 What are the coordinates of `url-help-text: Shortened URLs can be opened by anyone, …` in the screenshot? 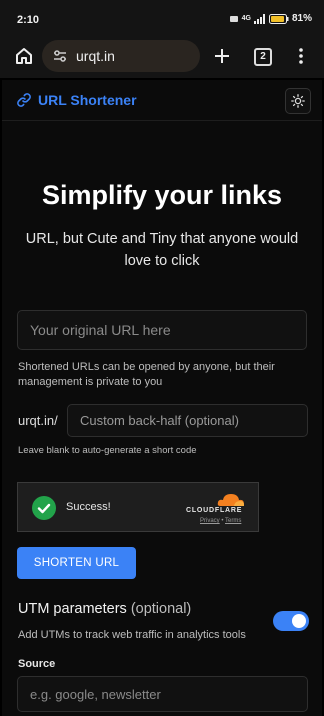 It's located at (146, 374).